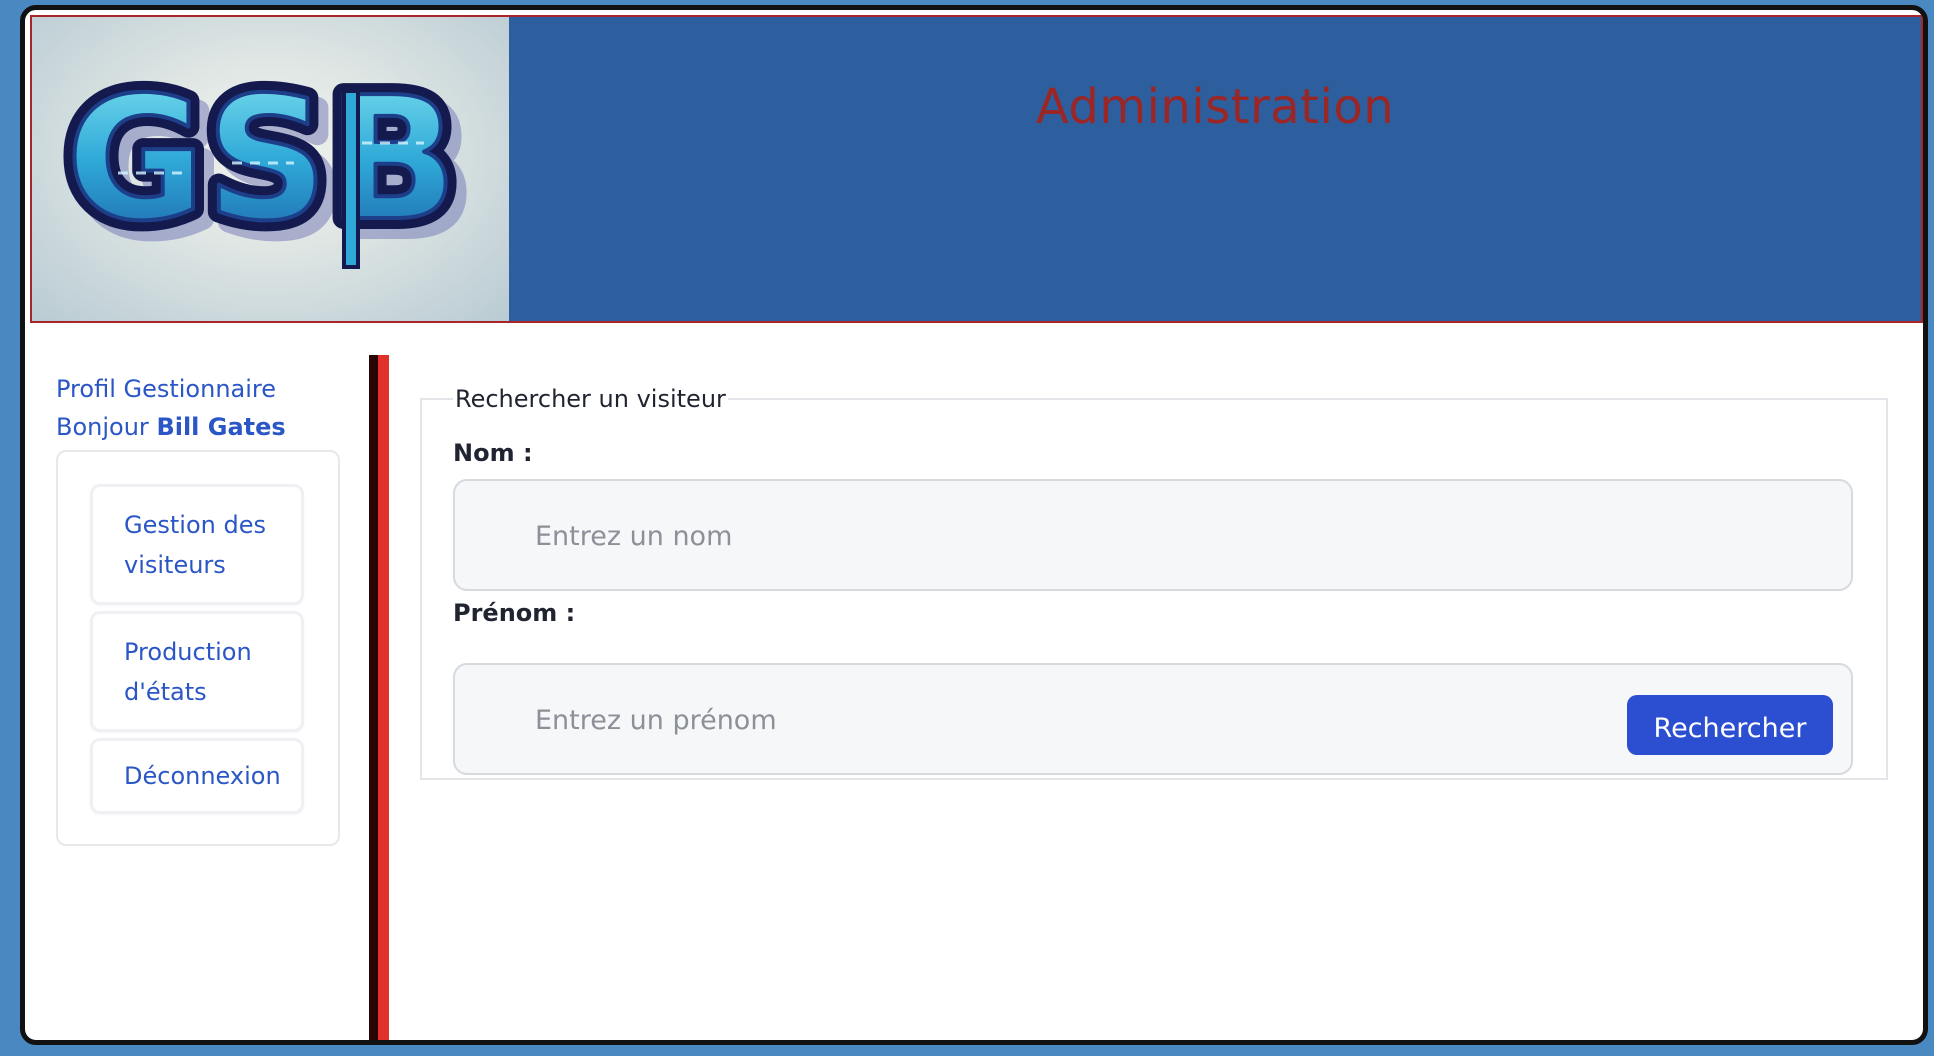  What do you see at coordinates (1035, 720) in the screenshot?
I see `prenom-input` at bounding box center [1035, 720].